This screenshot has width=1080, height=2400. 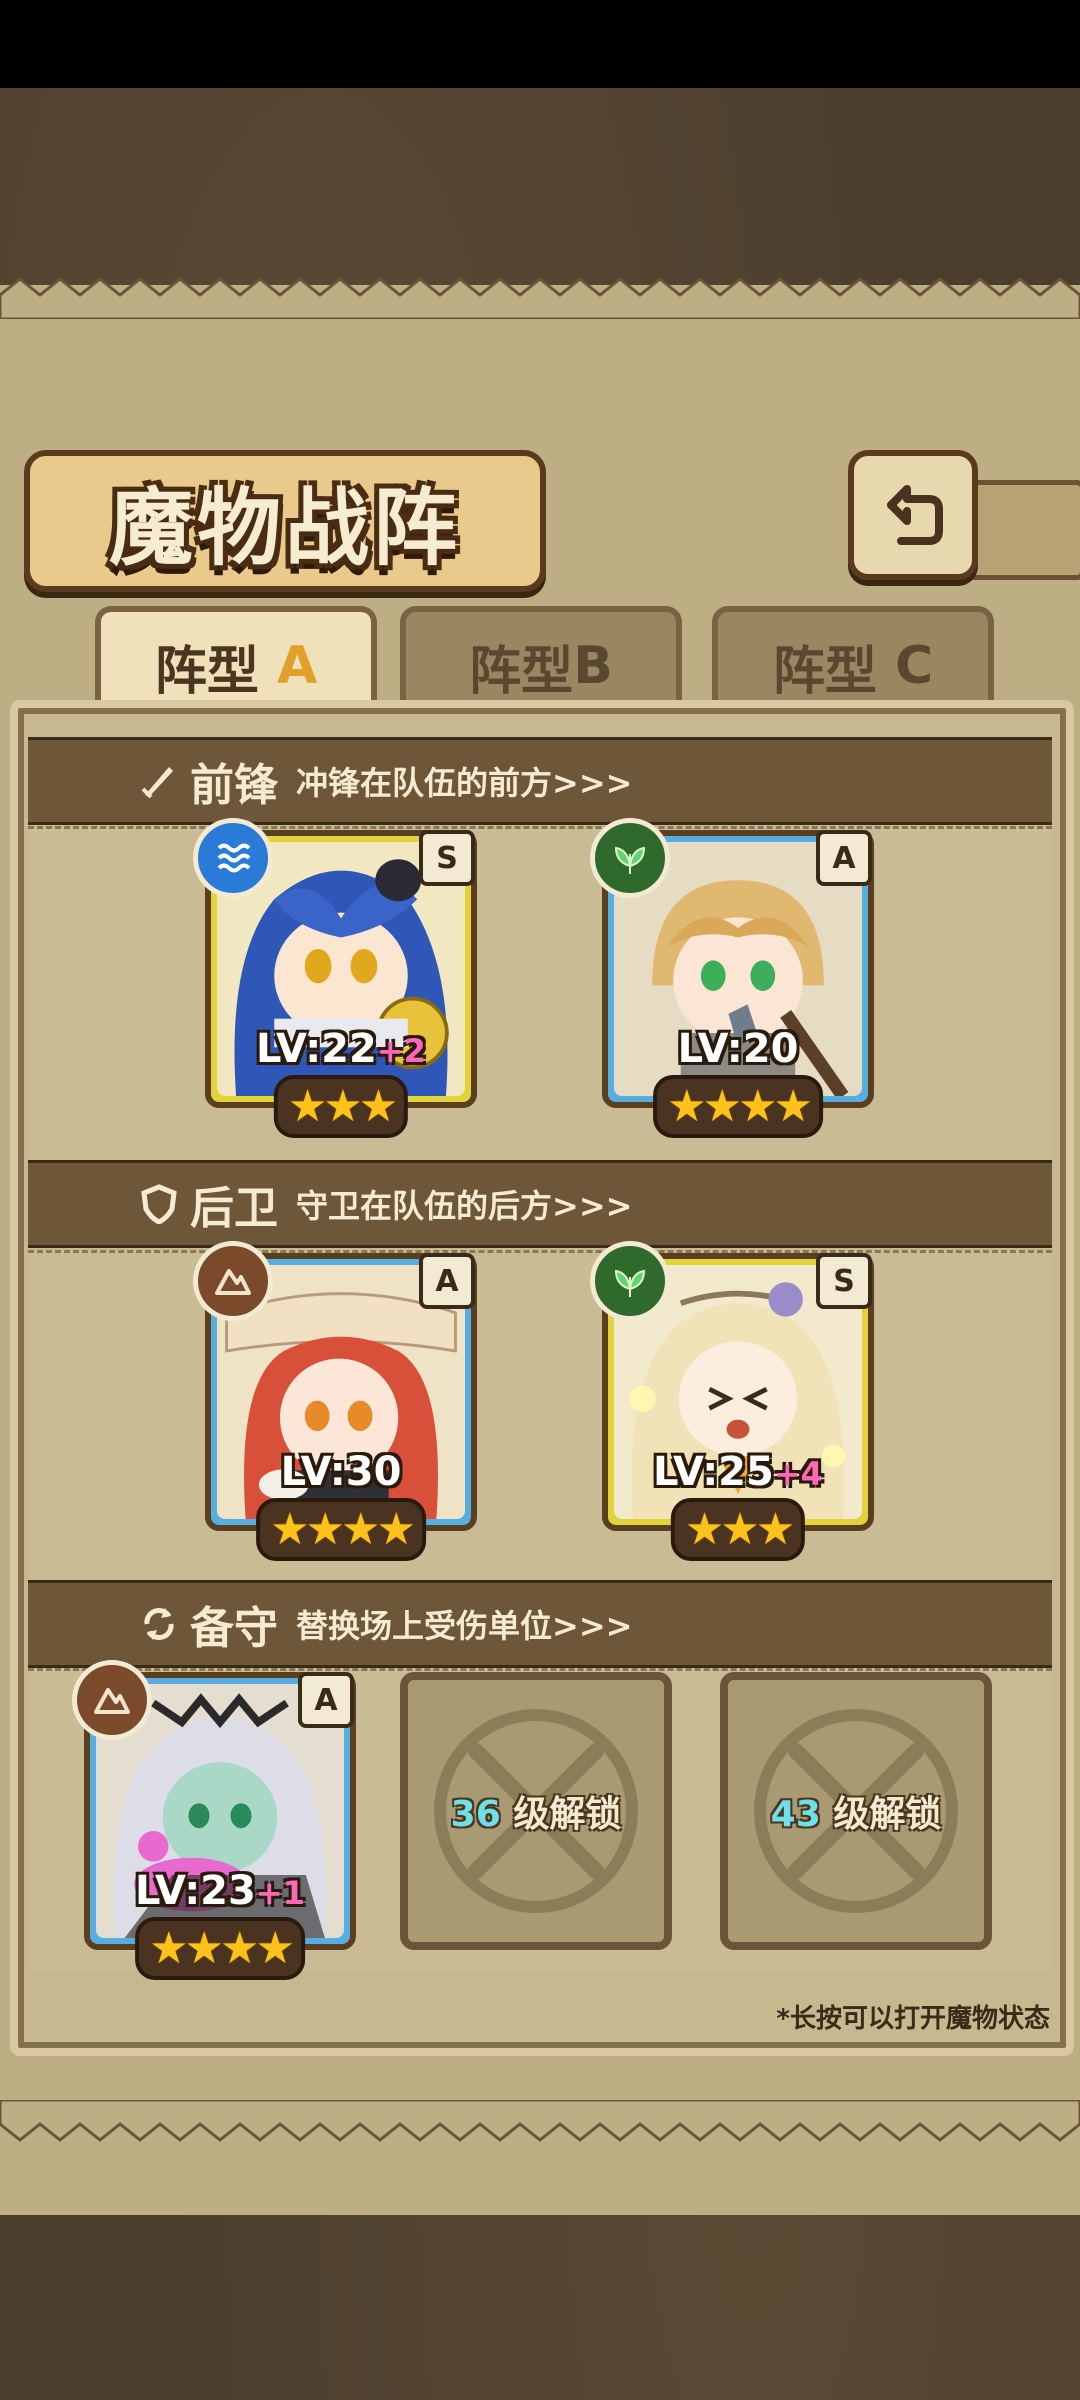 What do you see at coordinates (233, 858) in the screenshot?
I see `water-icon` at bounding box center [233, 858].